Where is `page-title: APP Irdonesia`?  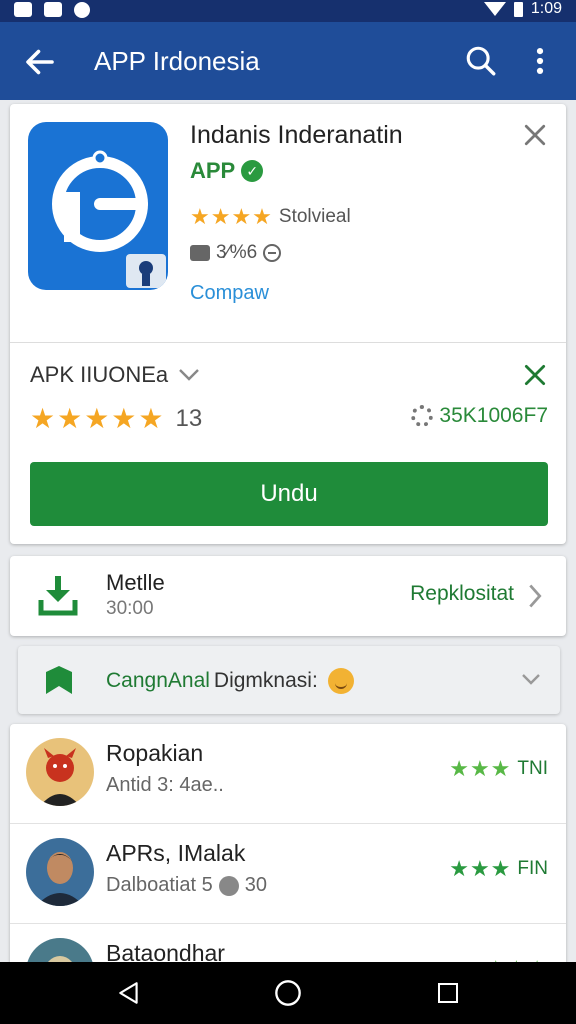
page-title: APP Irdonesia is located at coordinates (177, 61).